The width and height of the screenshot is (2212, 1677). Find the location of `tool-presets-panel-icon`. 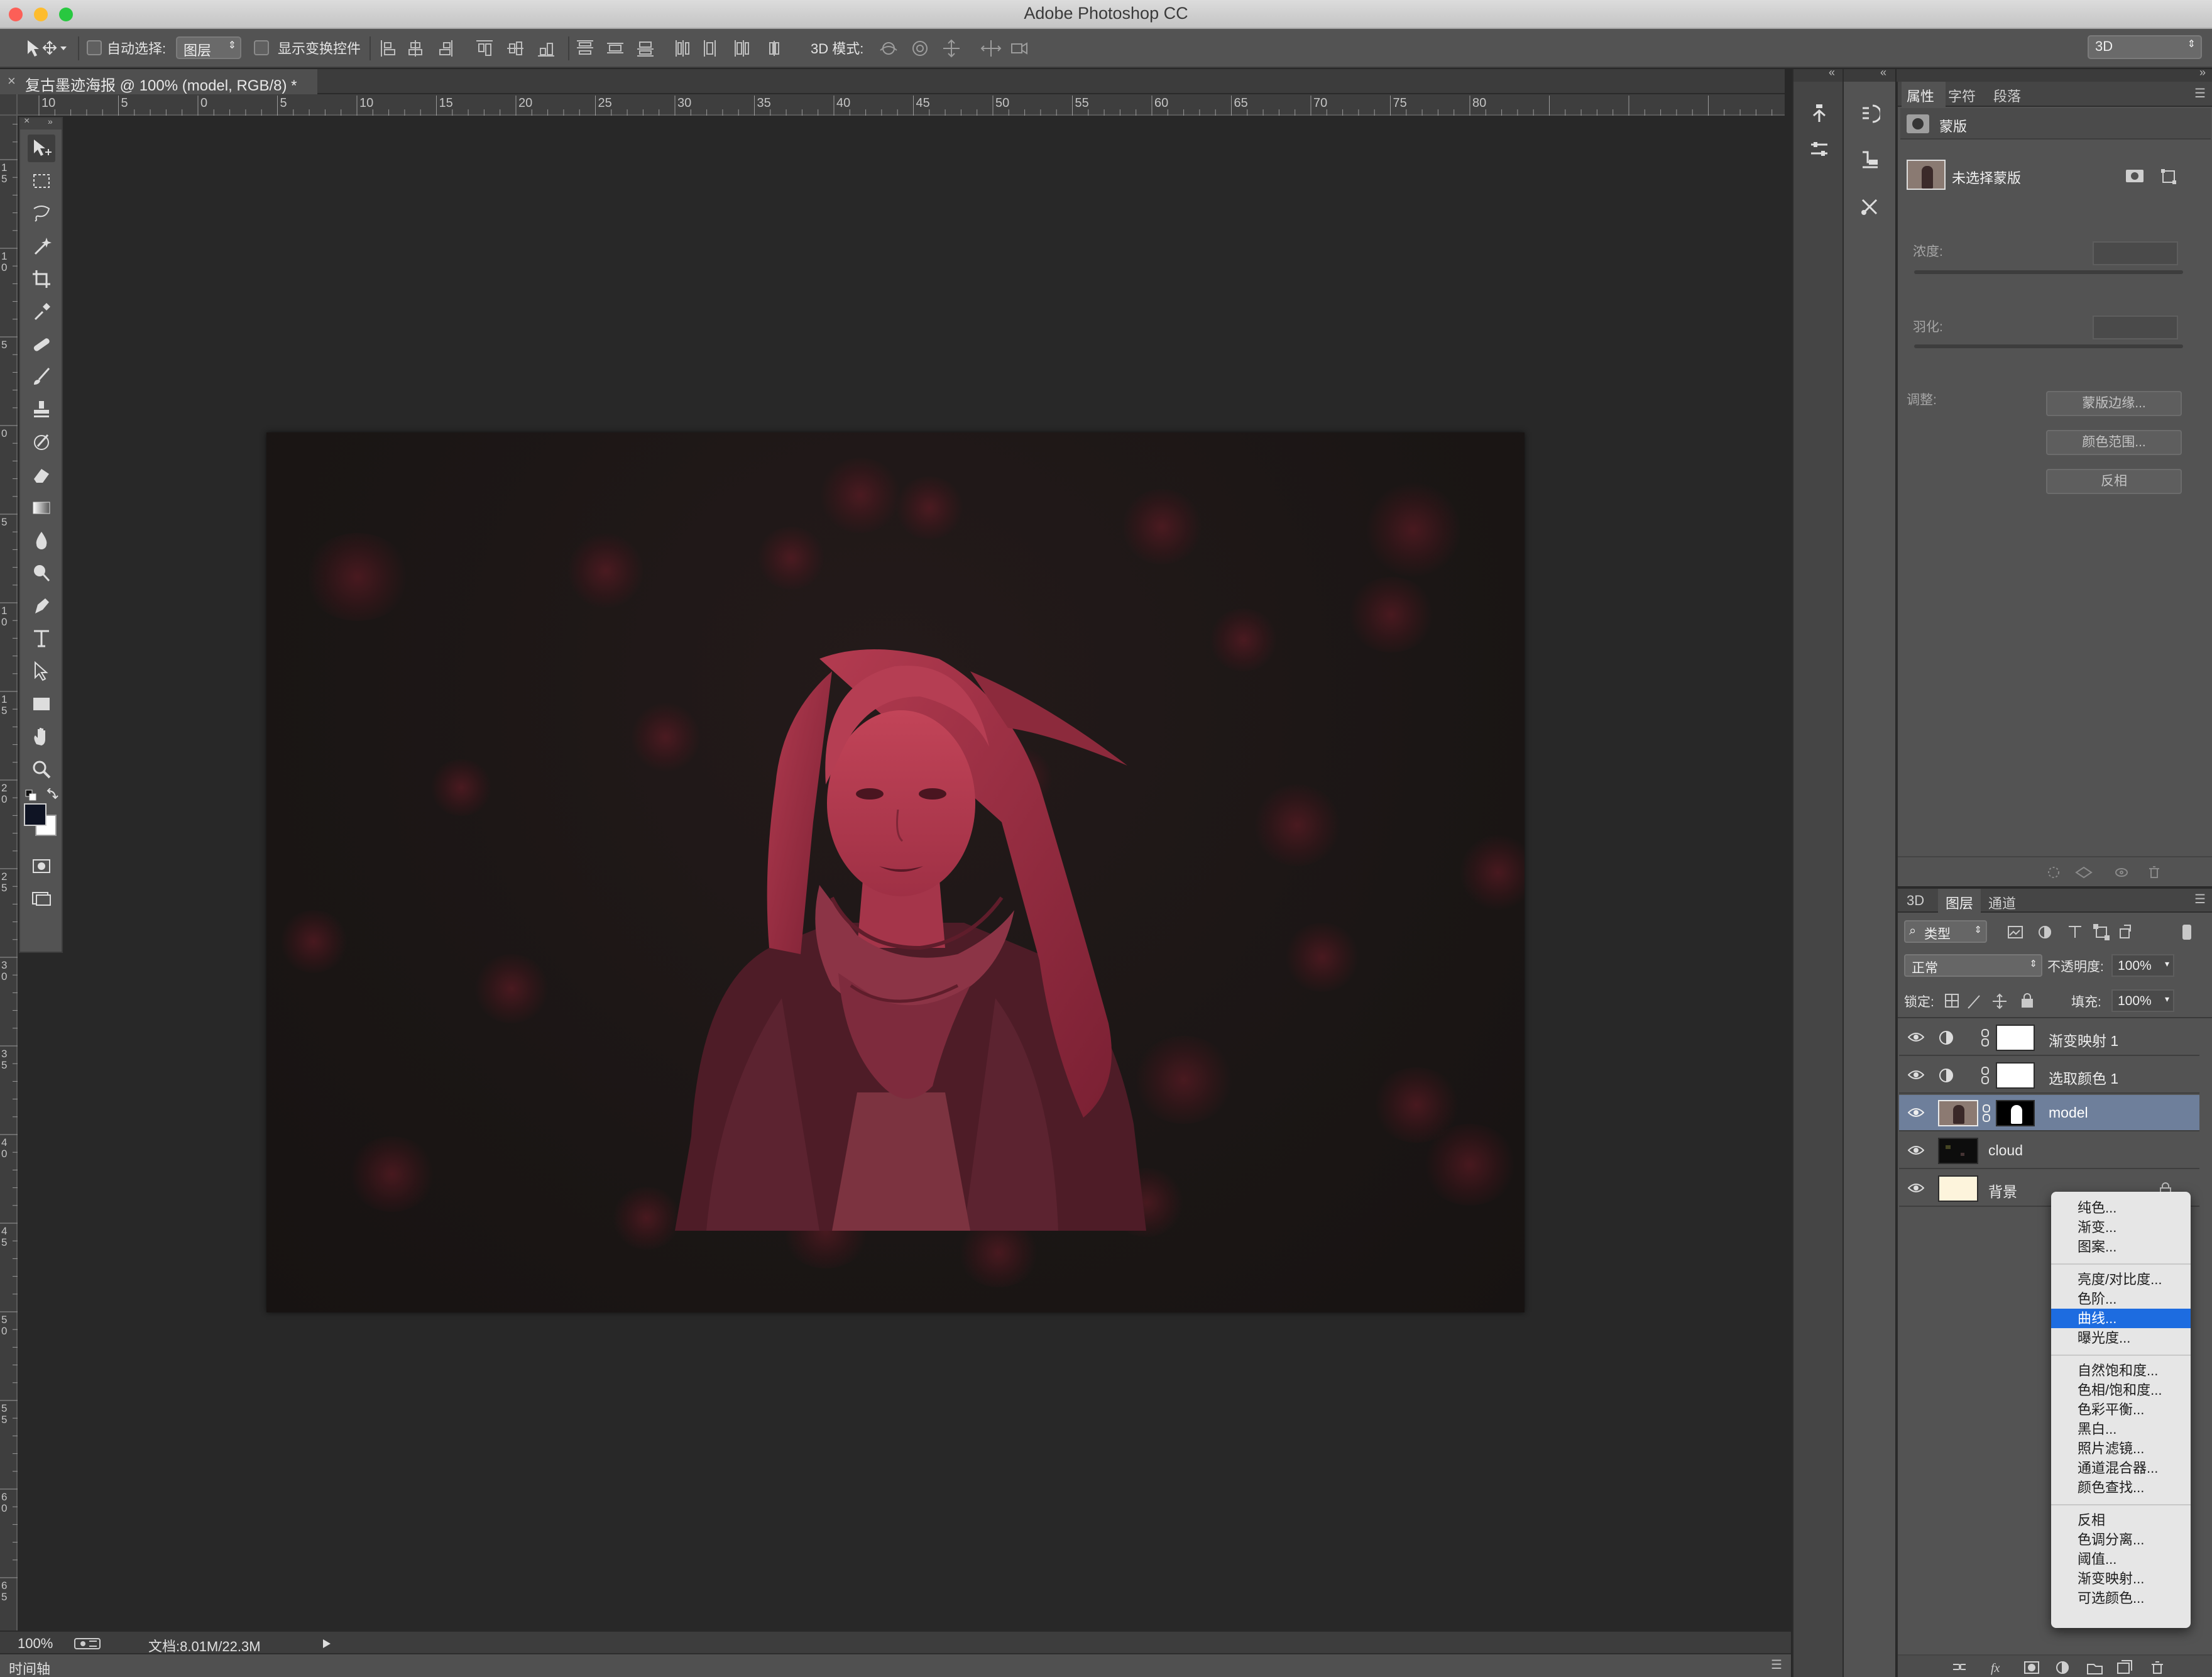

tool-presets-panel-icon is located at coordinates (1869, 207).